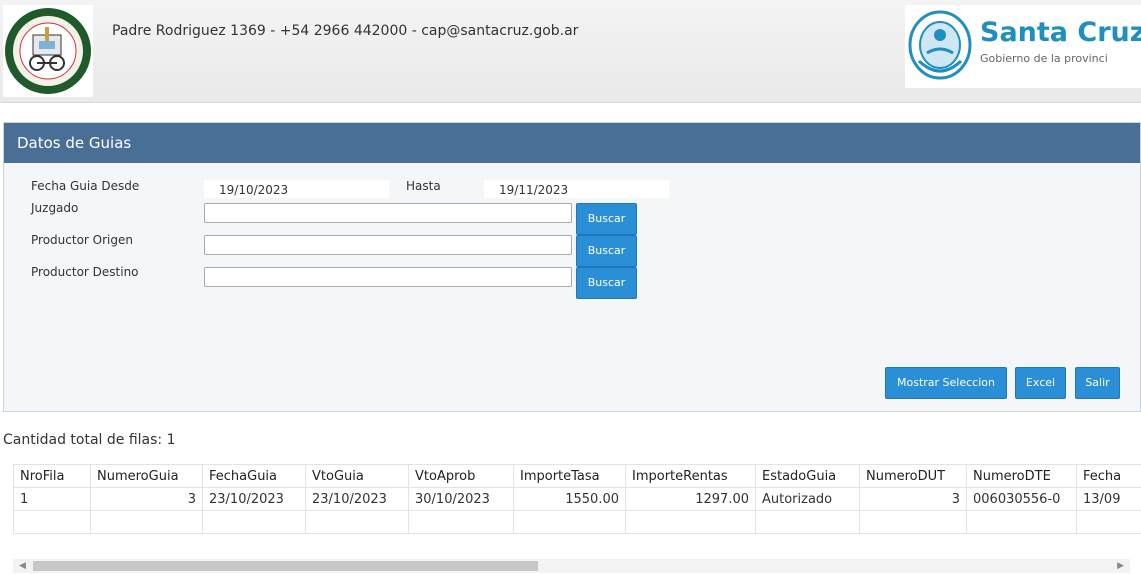 The width and height of the screenshot is (1141, 574). Describe the element at coordinates (22, 566) in the screenshot. I see `scroll-left-icon: ◀` at that location.